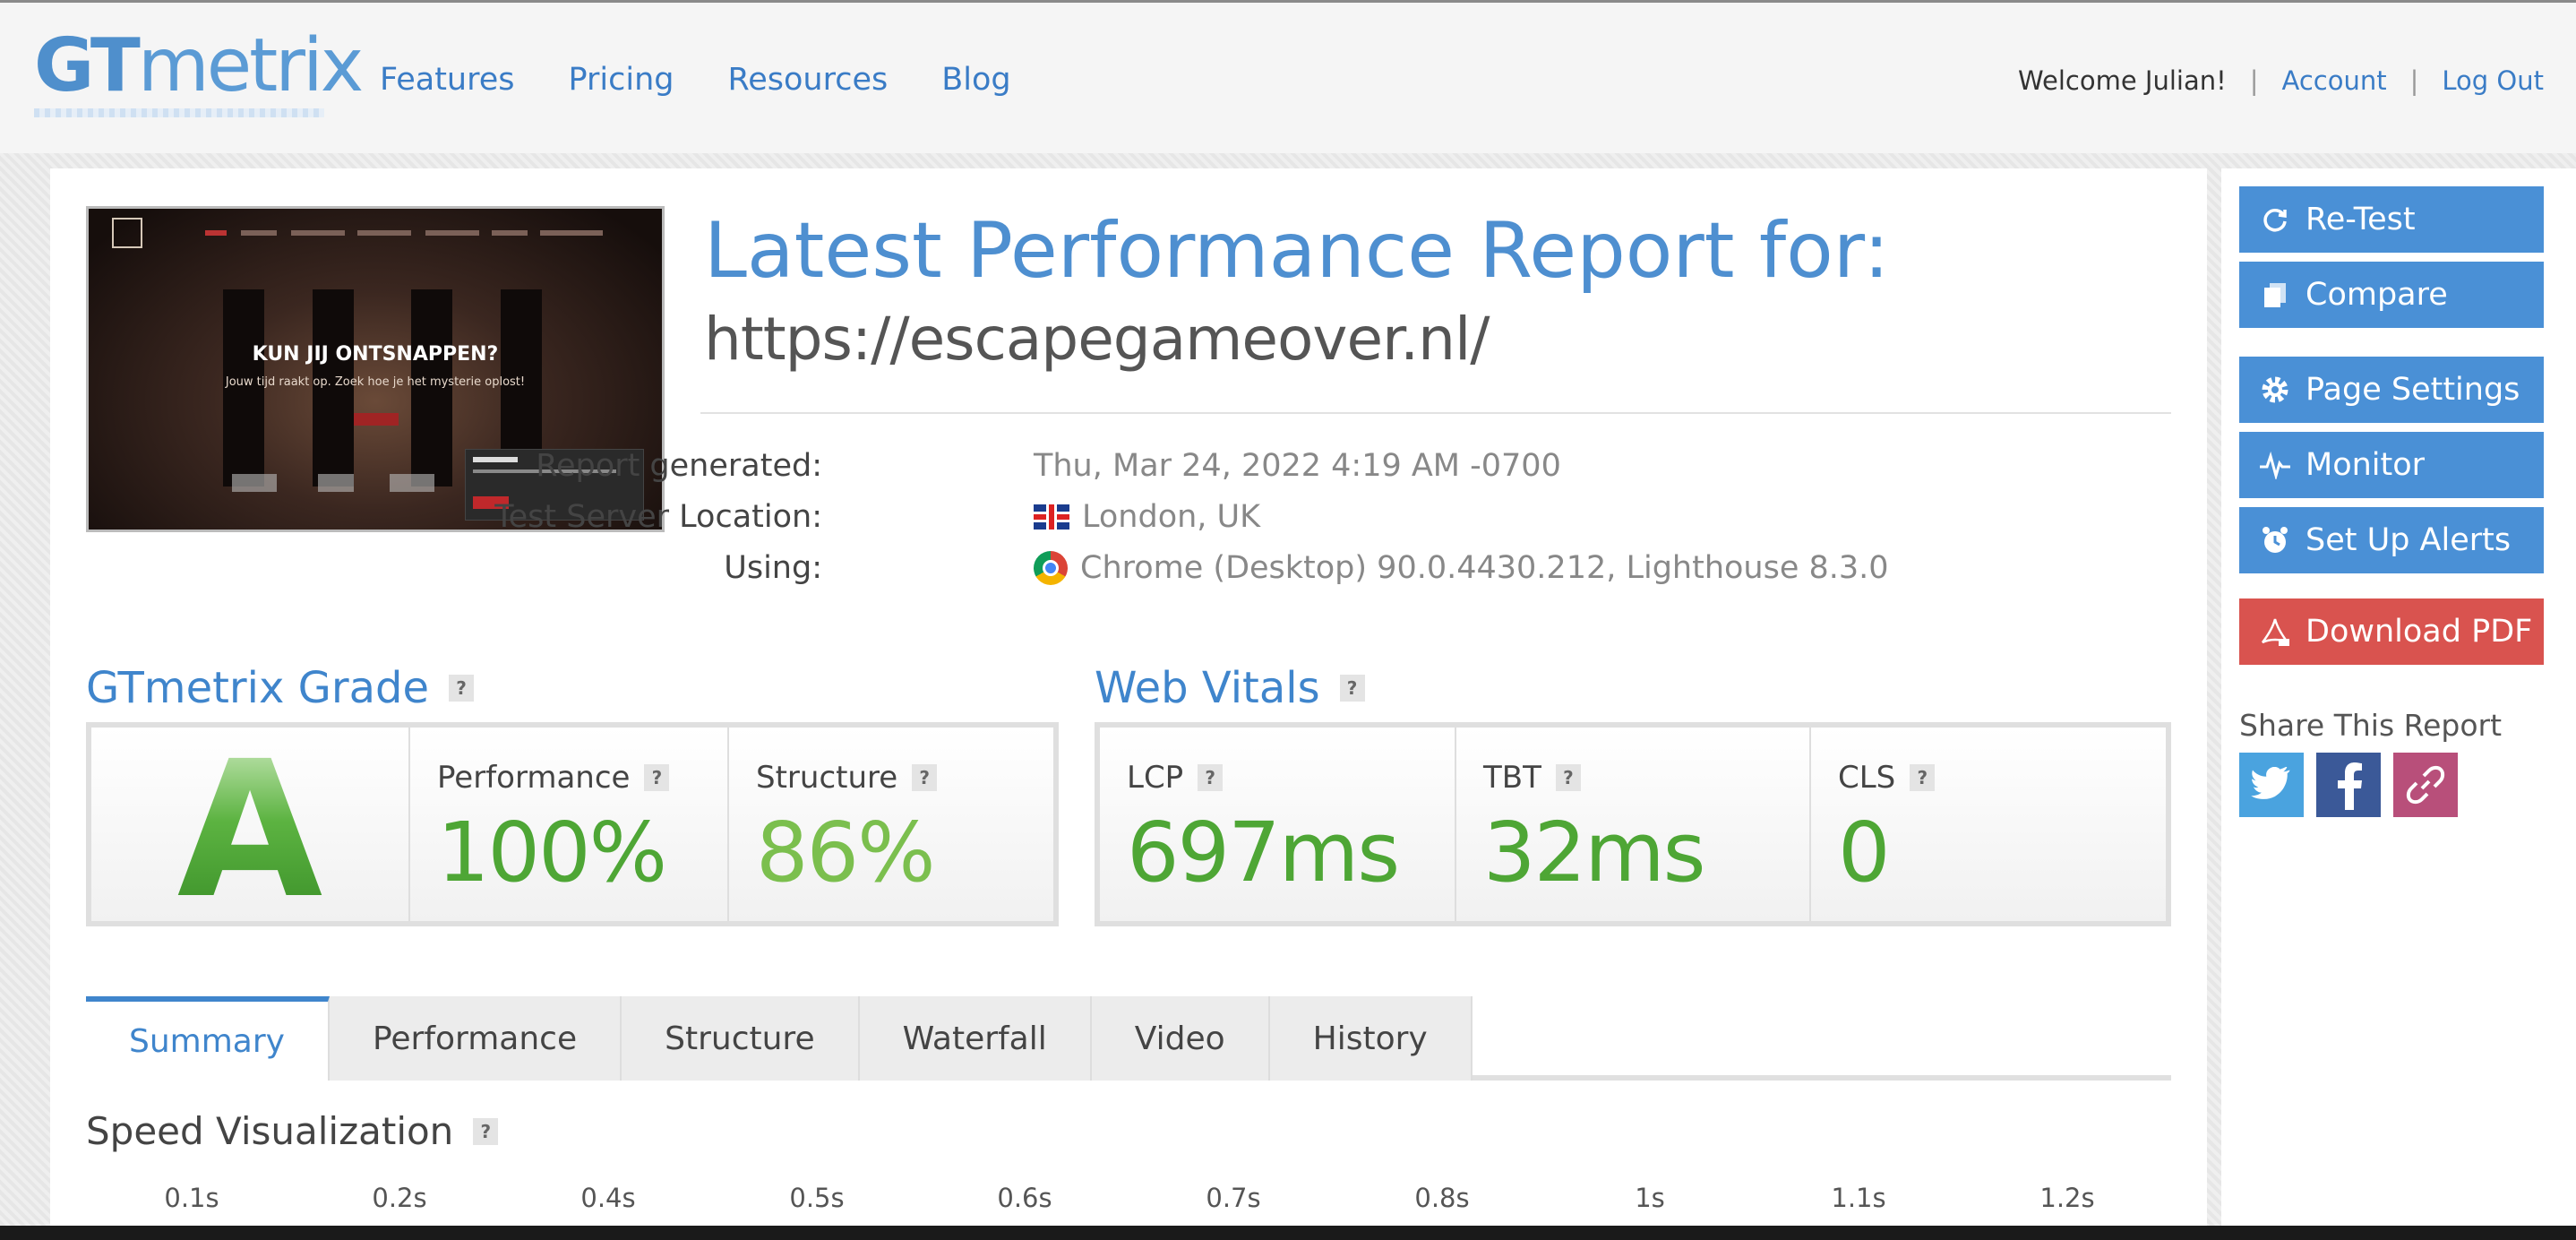 The width and height of the screenshot is (2576, 1240). Describe the element at coordinates (2275, 390) in the screenshot. I see `gear-icon` at that location.